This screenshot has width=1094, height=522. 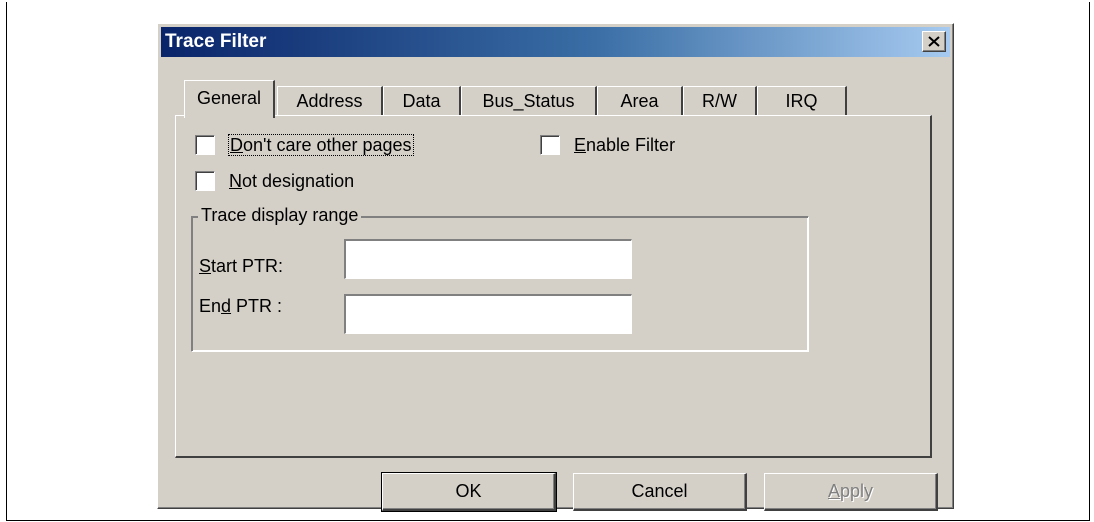 I want to click on end-ptr-label: End PTR :, so click(x=240, y=306).